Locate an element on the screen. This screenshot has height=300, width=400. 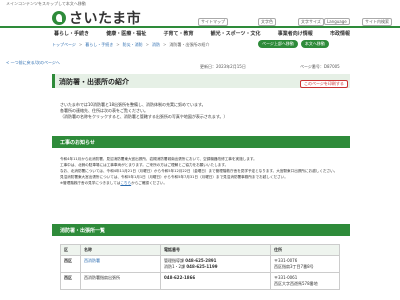
gnav-item-health: 健康・医療・福祉 is located at coordinates (126, 33).